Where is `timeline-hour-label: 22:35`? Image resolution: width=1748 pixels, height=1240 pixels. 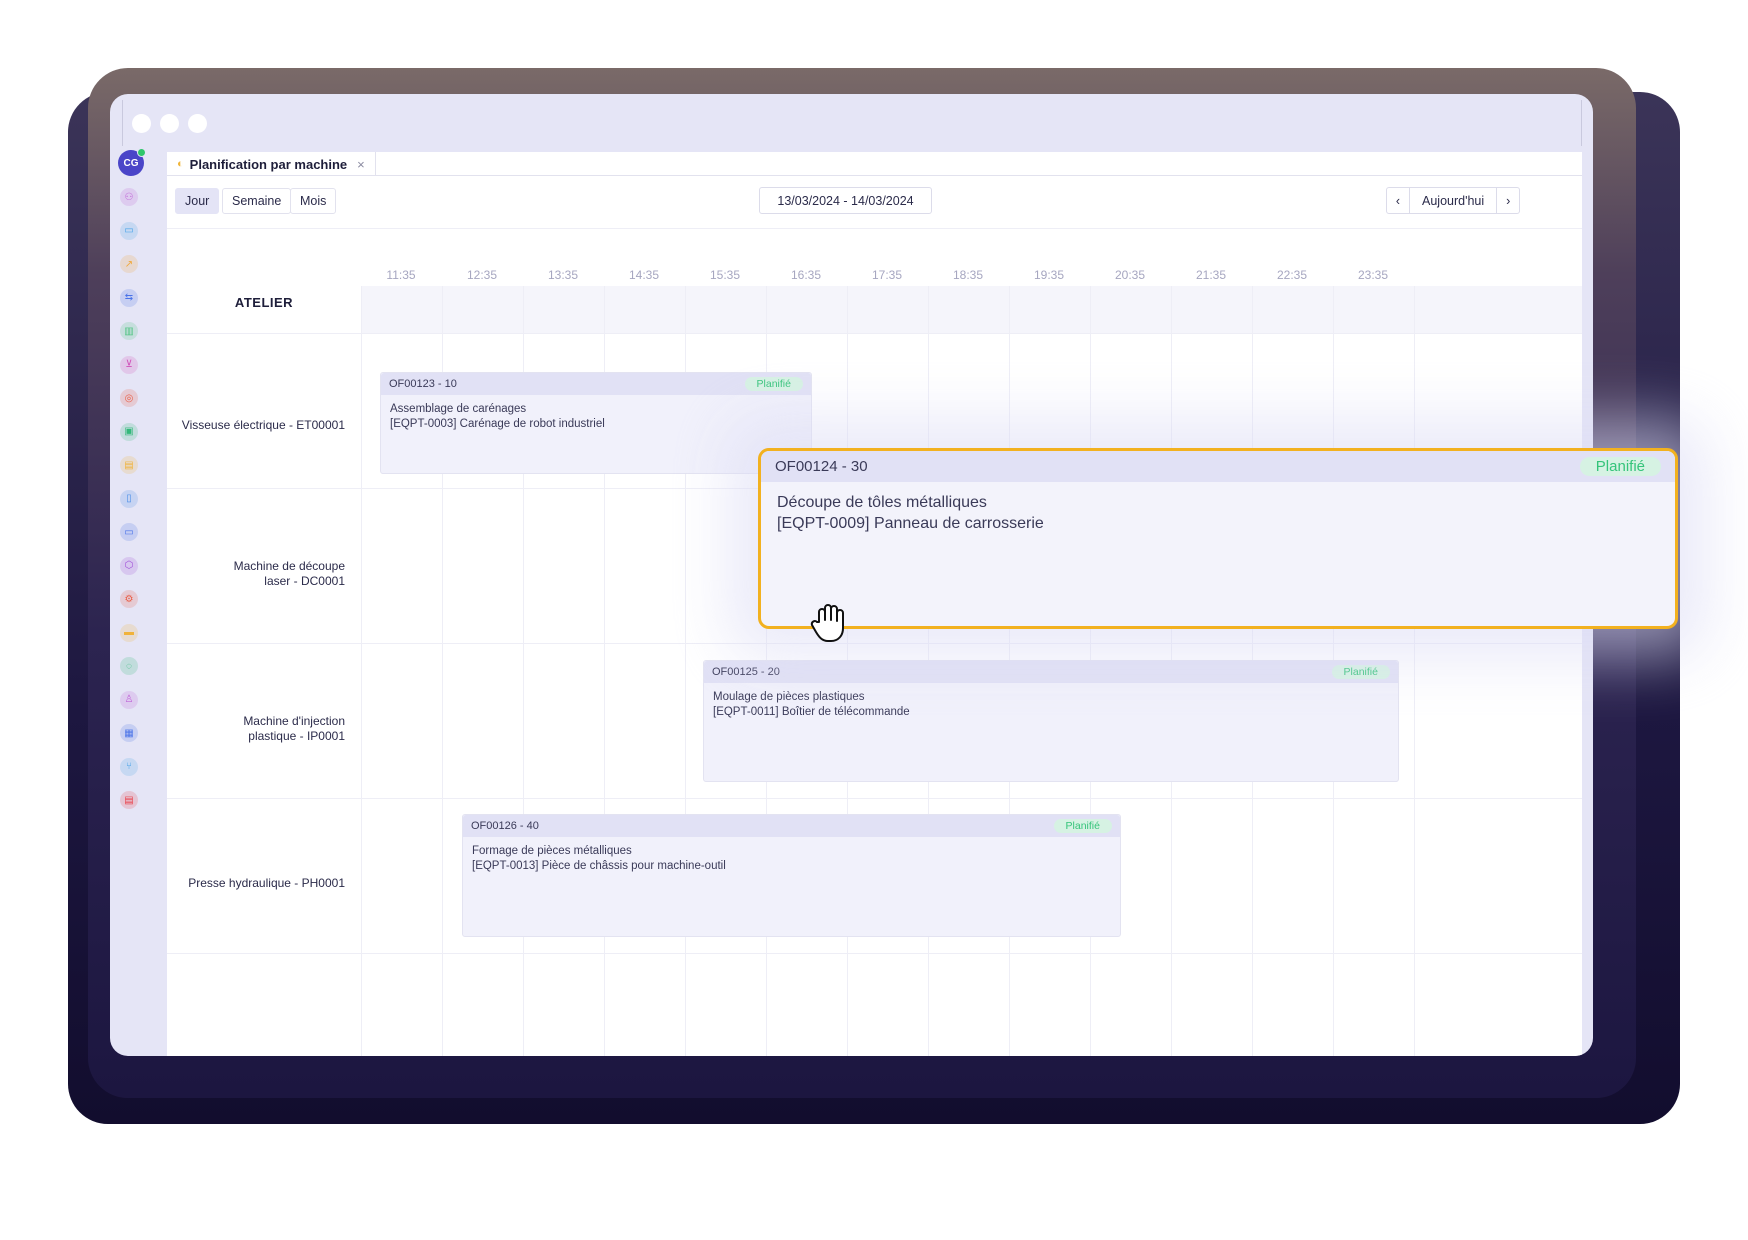
timeline-hour-label: 22:35 is located at coordinates (1292, 275).